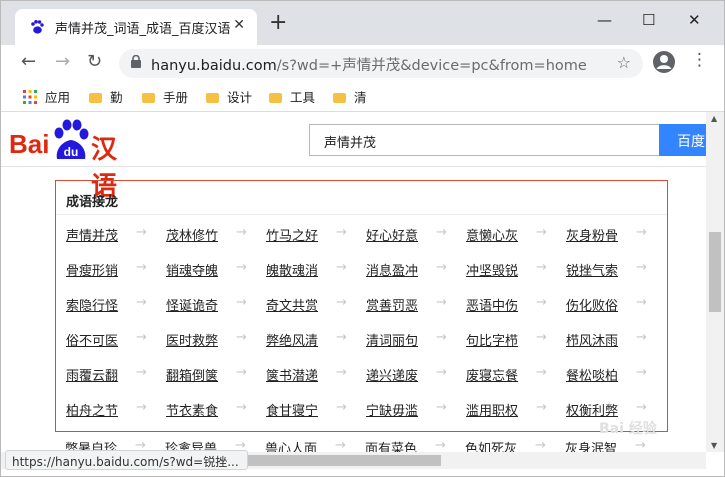  Describe the element at coordinates (492, 374) in the screenshot. I see `idiom-link: 废寝忘餐` at that location.